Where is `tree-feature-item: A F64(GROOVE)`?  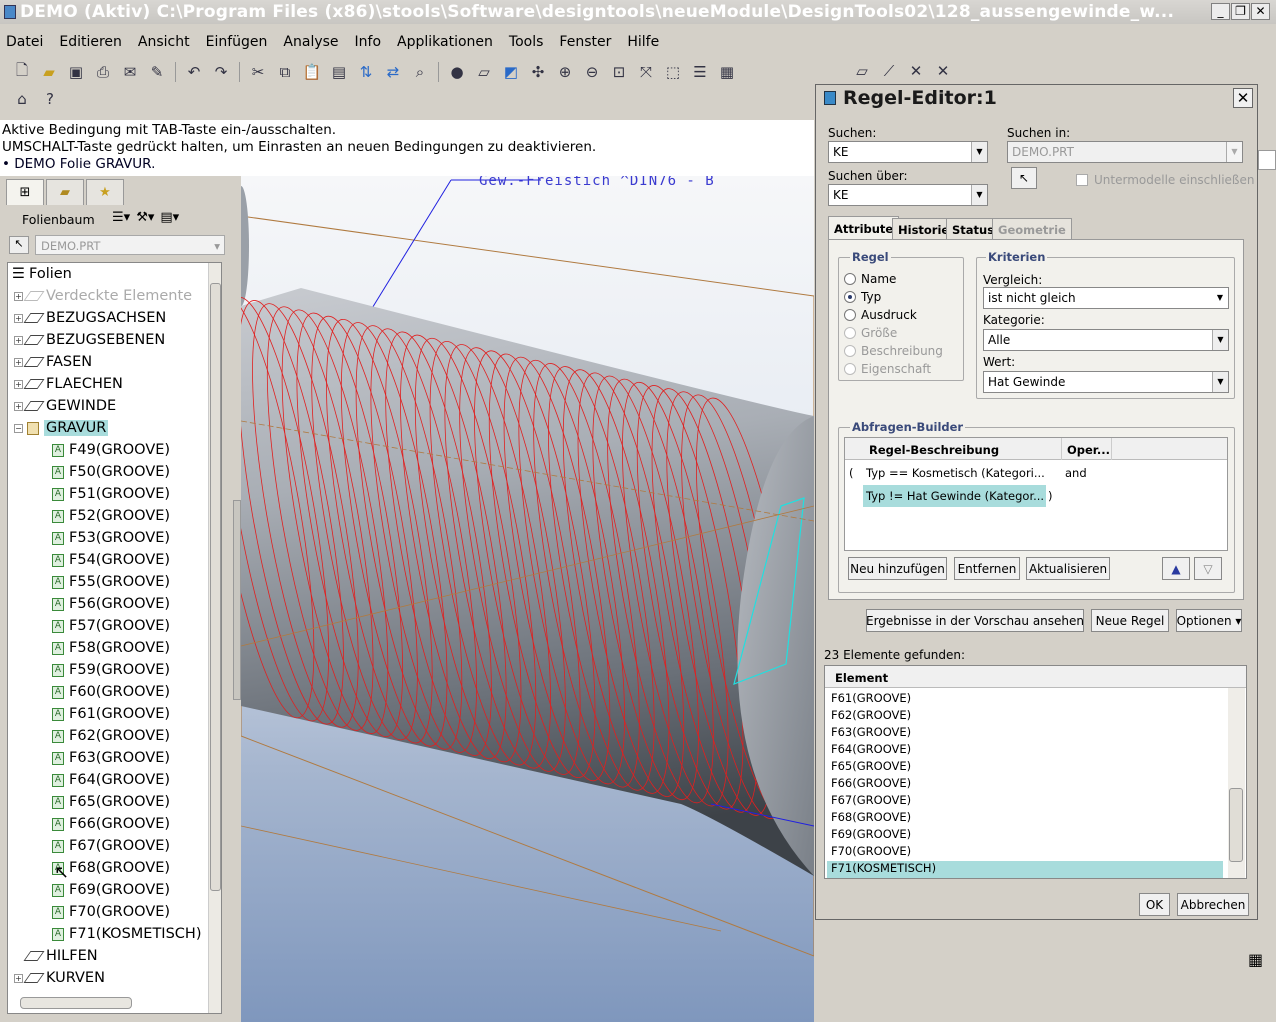 tree-feature-item: A F64(GROOVE) is located at coordinates (111, 780).